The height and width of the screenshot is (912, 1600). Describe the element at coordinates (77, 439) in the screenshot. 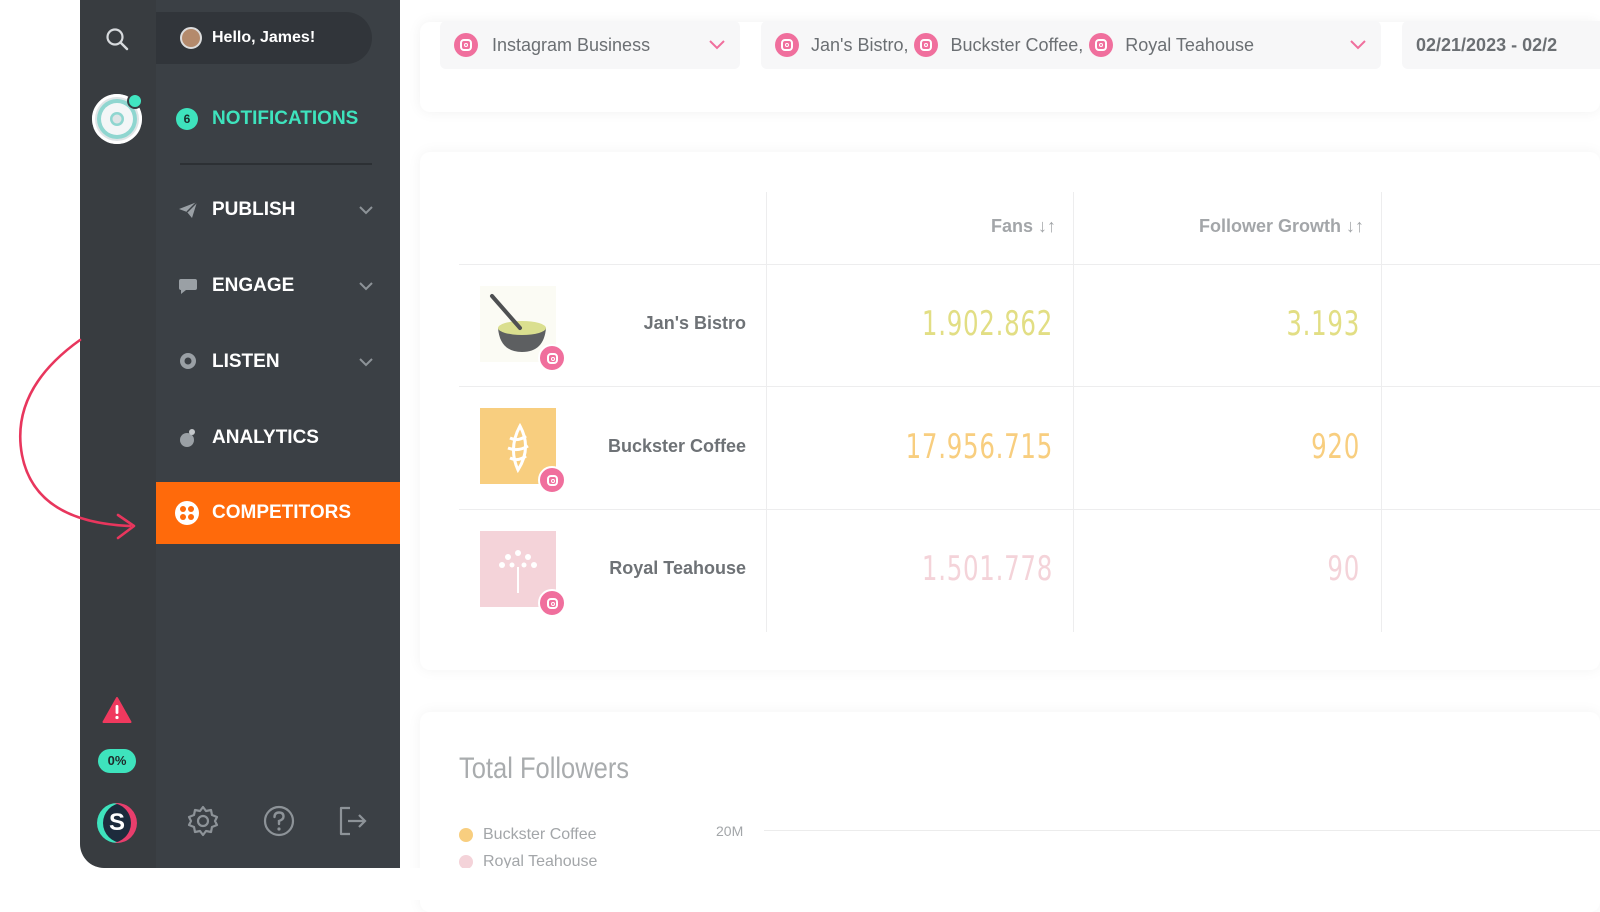

I see `annotation-arrow` at that location.